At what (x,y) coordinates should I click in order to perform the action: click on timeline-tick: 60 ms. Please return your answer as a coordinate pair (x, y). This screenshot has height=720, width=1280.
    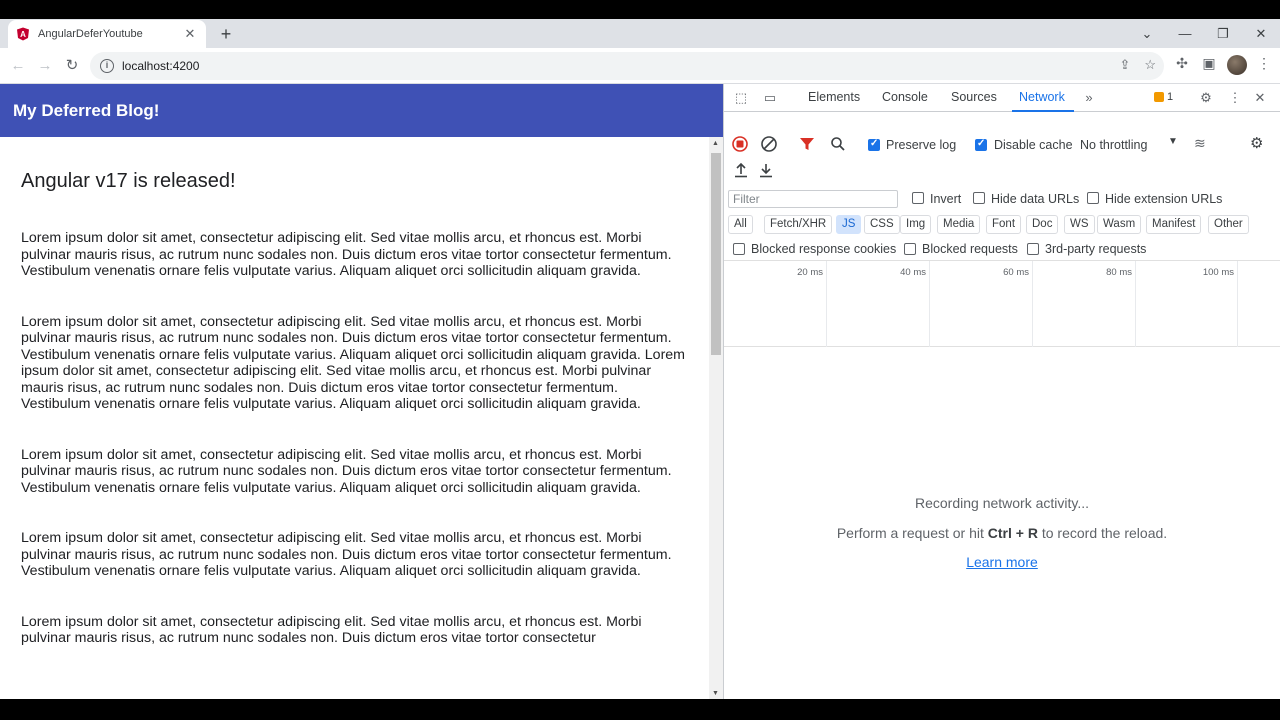
    Looking at the image, I should click on (981, 304).